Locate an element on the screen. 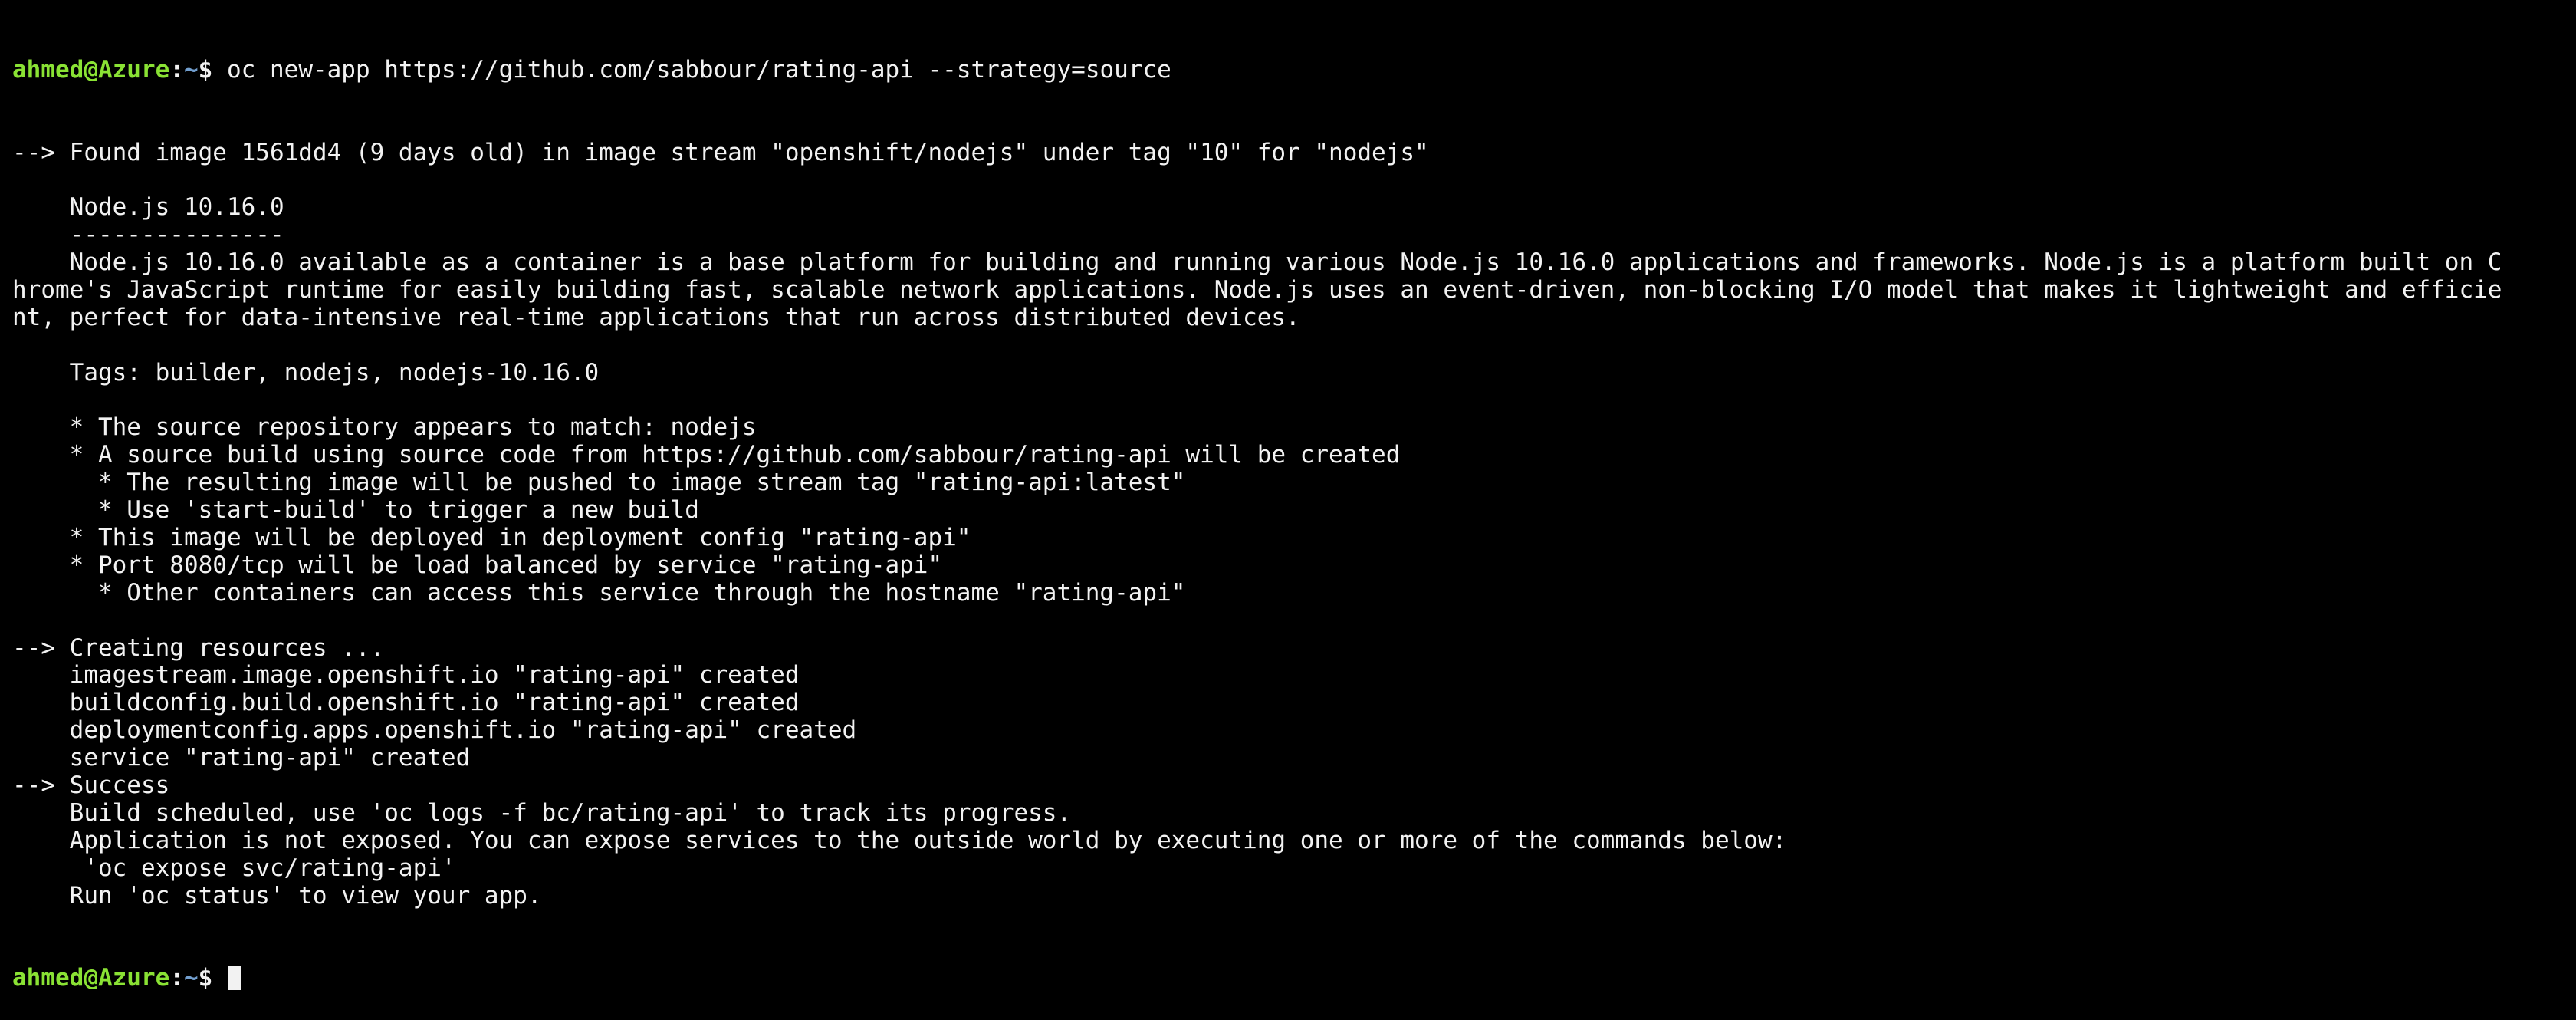 This screenshot has width=2576, height=1020. output-line: Tags: builder, nodejs, nodejs-10.16.0 is located at coordinates (306, 372).